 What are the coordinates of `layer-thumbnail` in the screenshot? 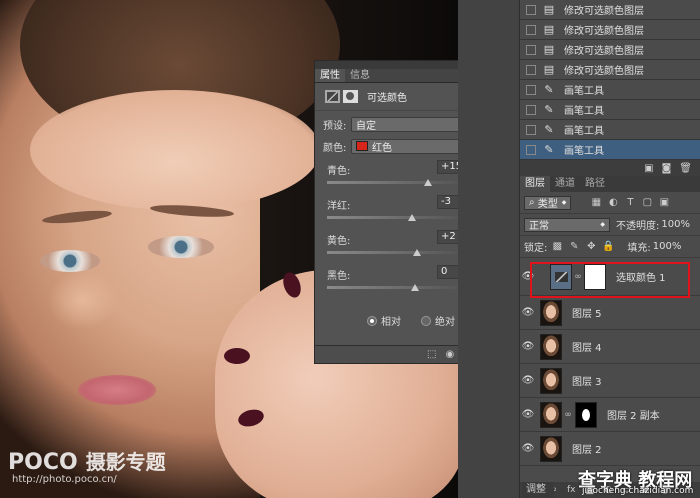 It's located at (551, 312).